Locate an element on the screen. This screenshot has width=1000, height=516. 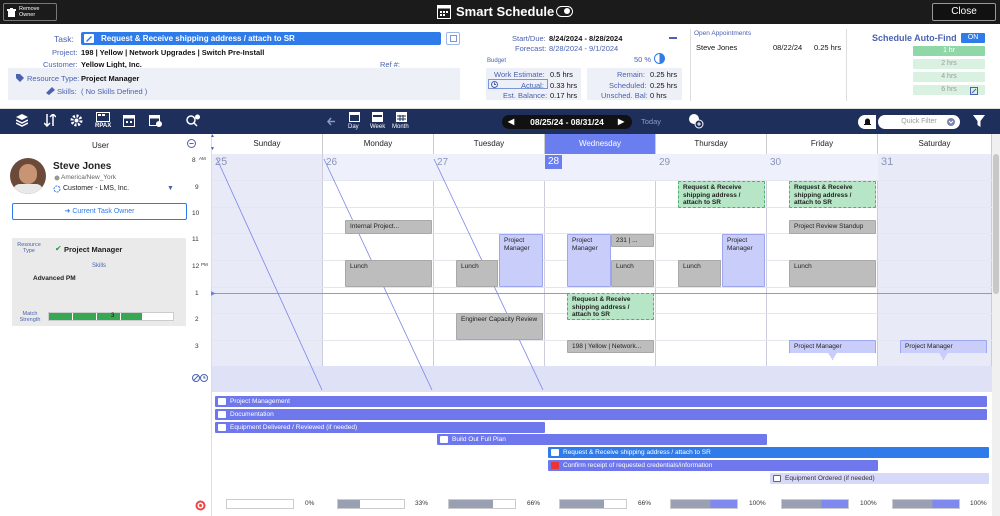
auto-find-option-2hrs: 2 hrs is located at coordinates (949, 64).